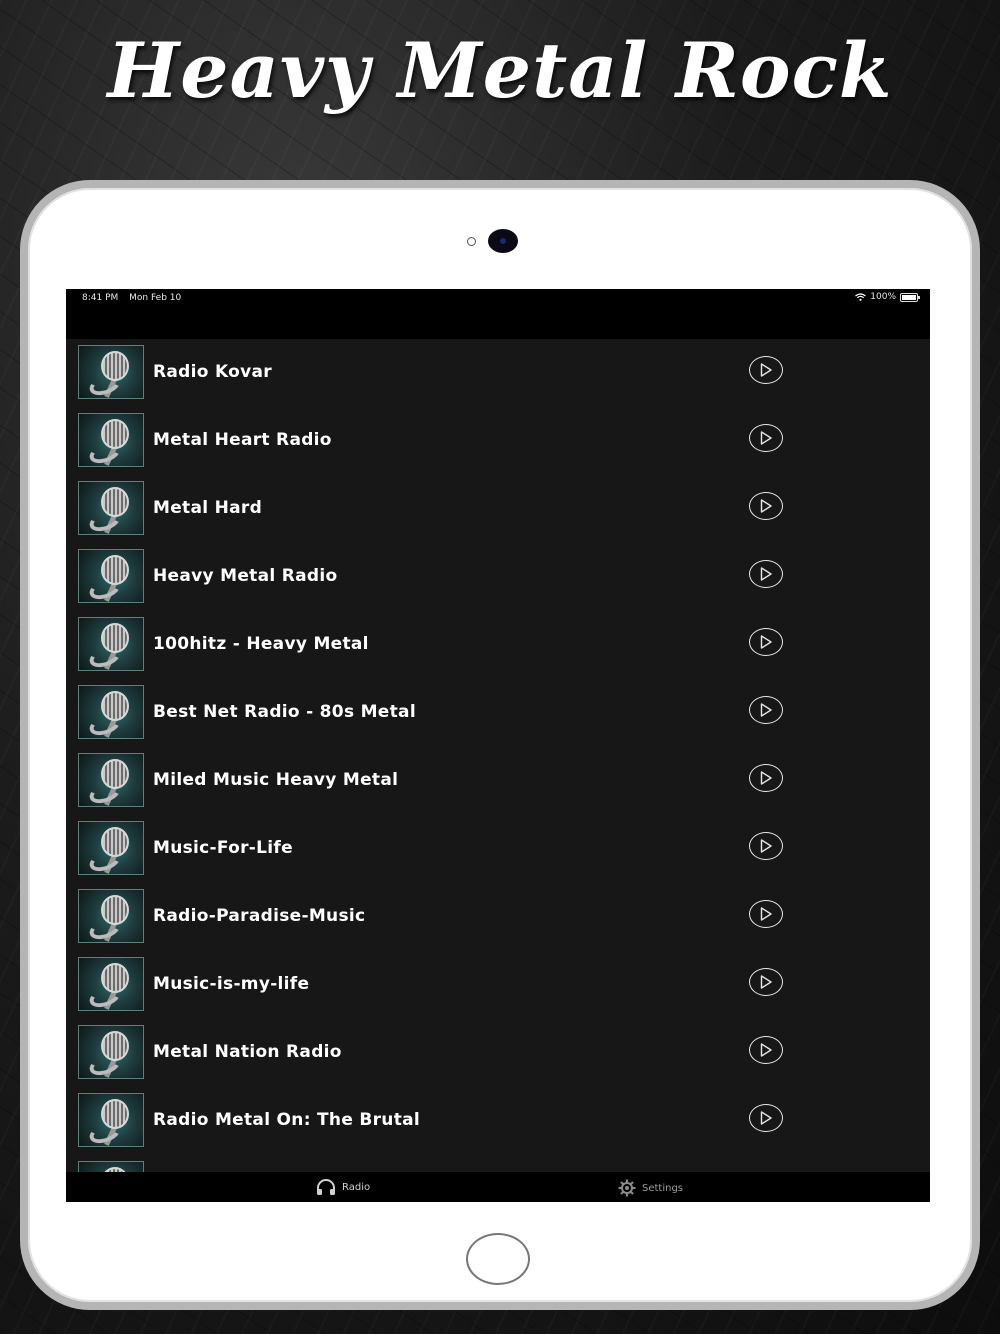 The image size is (1000, 1334). I want to click on tab-settings: Settings, so click(650, 1188).